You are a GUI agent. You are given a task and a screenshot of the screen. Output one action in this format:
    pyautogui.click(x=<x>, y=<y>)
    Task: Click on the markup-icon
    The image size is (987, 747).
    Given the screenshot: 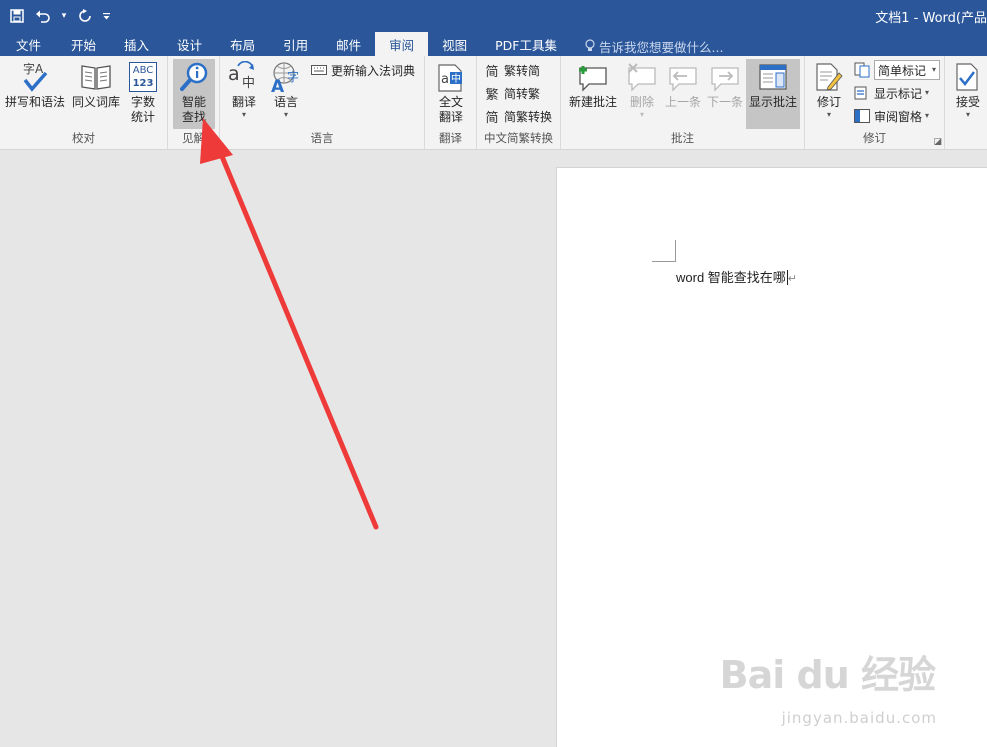 What is the action you would take?
    pyautogui.click(x=862, y=70)
    